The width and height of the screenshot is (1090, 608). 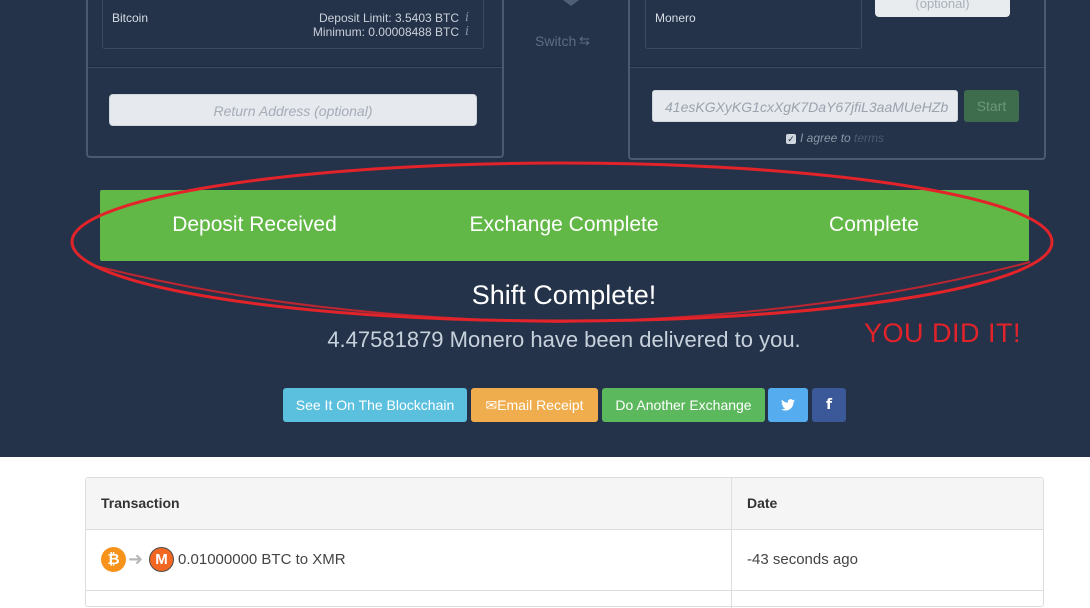 What do you see at coordinates (136, 559) in the screenshot?
I see `arrow-right-icon: ➜` at bounding box center [136, 559].